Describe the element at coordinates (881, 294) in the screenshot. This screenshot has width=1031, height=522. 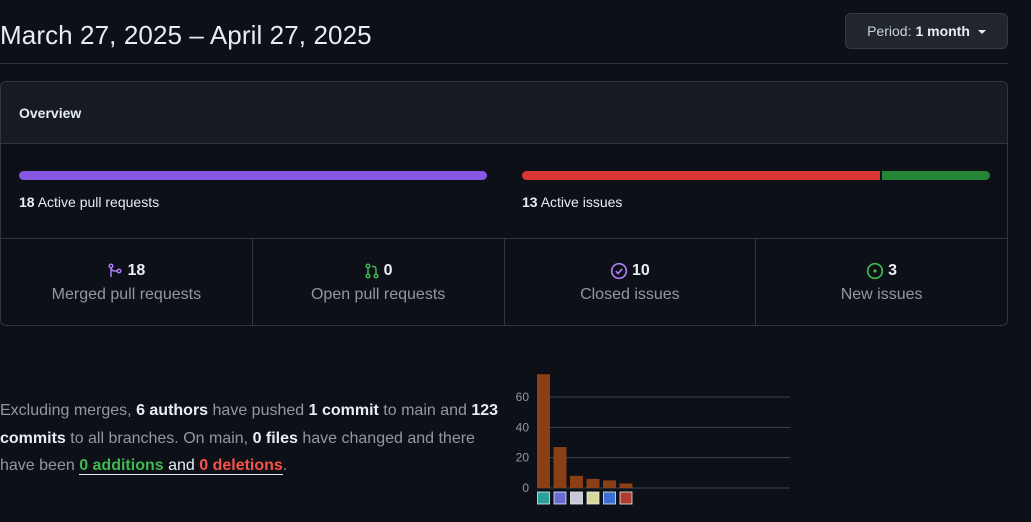
I see `new-issues-label: New issues` at that location.